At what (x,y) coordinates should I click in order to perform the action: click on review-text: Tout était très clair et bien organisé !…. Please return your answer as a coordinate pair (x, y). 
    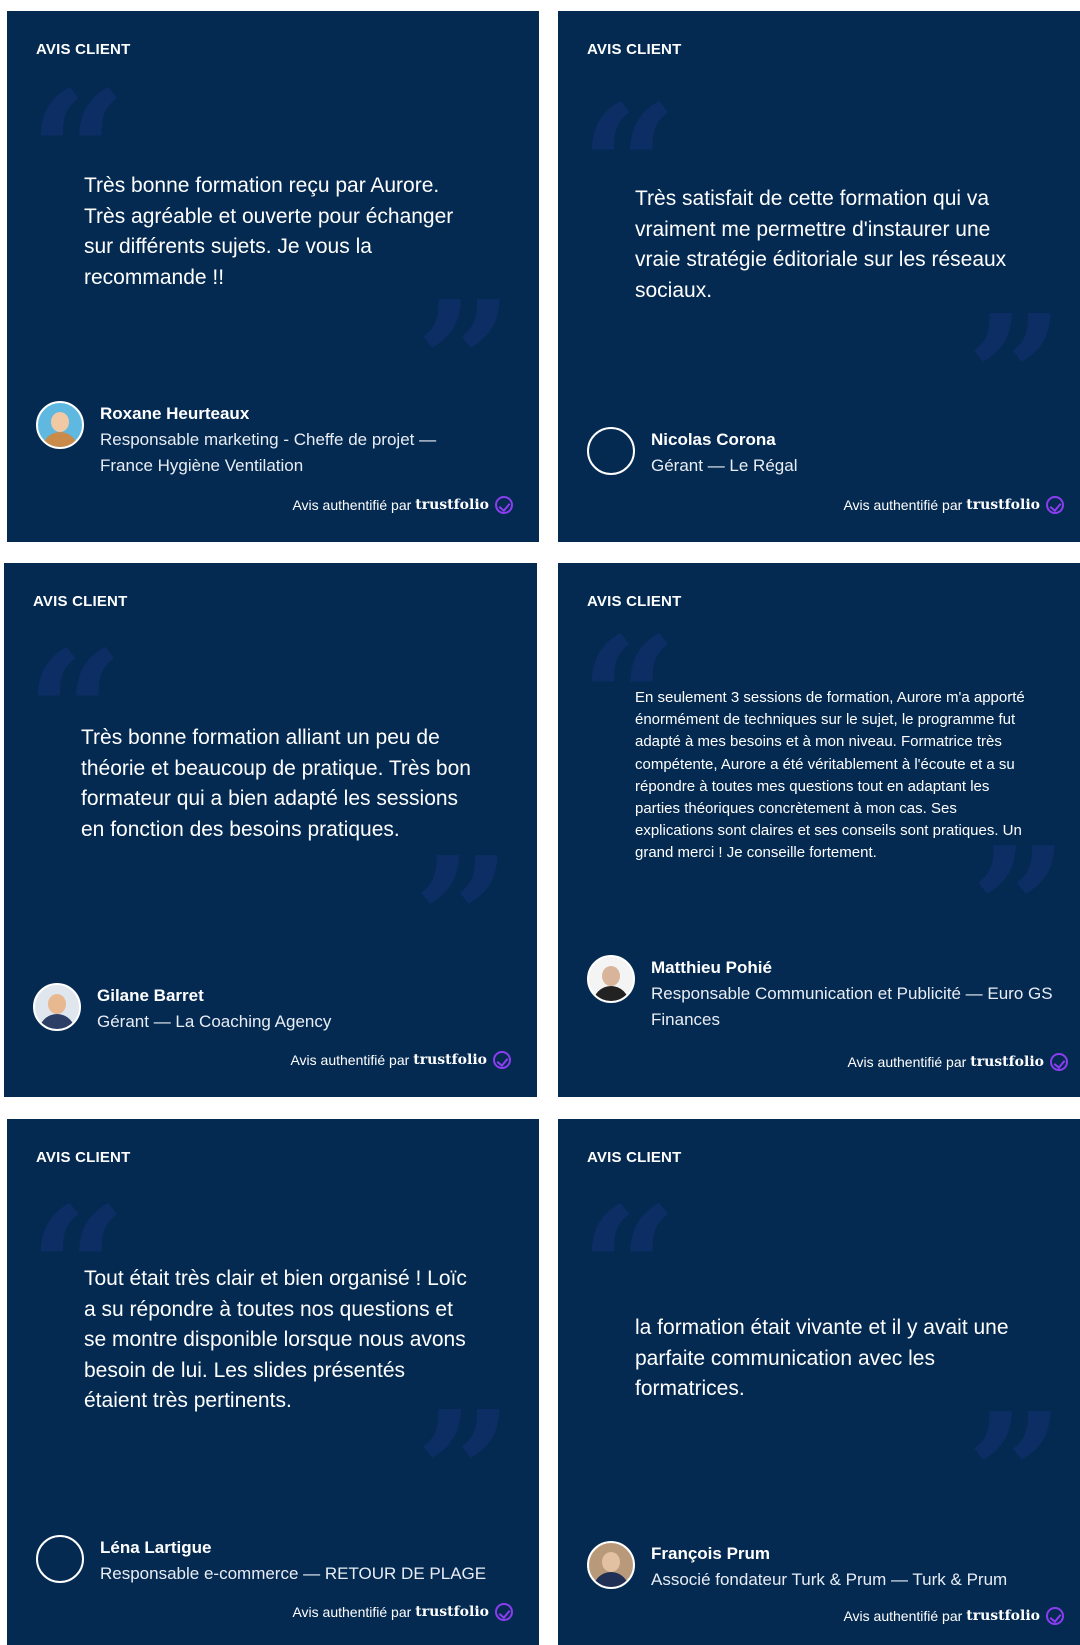
    Looking at the image, I should click on (275, 1339).